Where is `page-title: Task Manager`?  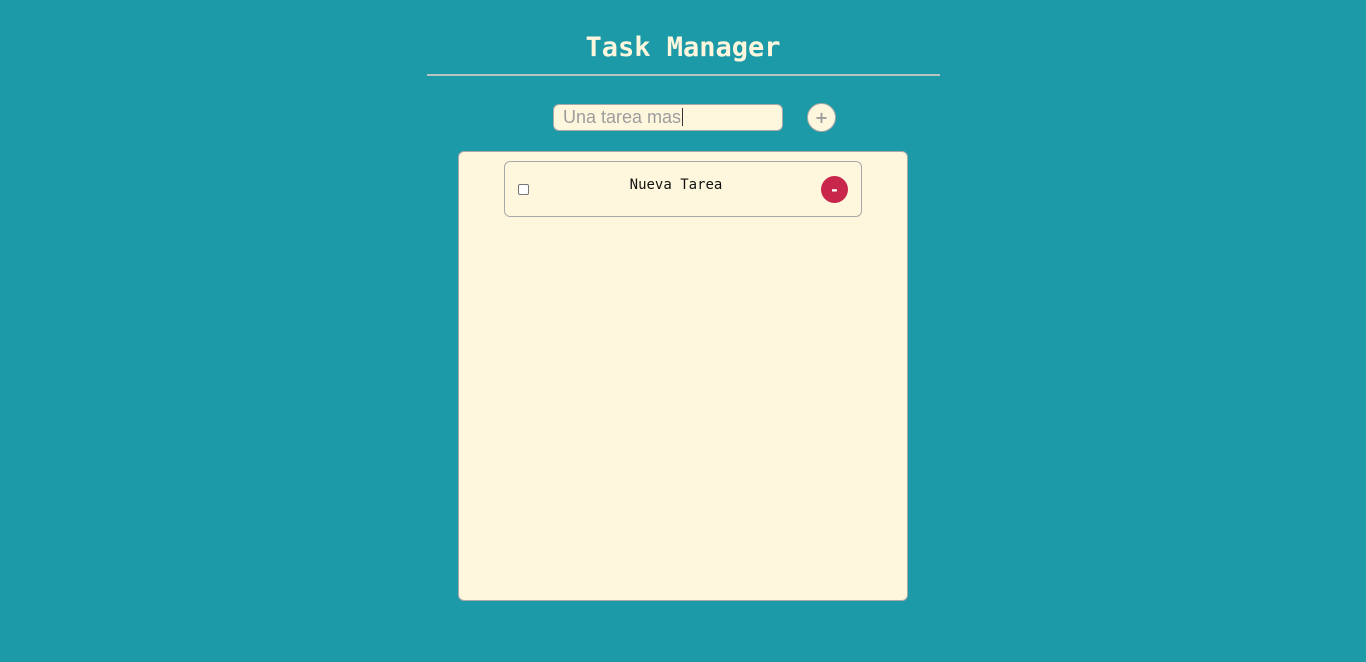 page-title: Task Manager is located at coordinates (683, 47).